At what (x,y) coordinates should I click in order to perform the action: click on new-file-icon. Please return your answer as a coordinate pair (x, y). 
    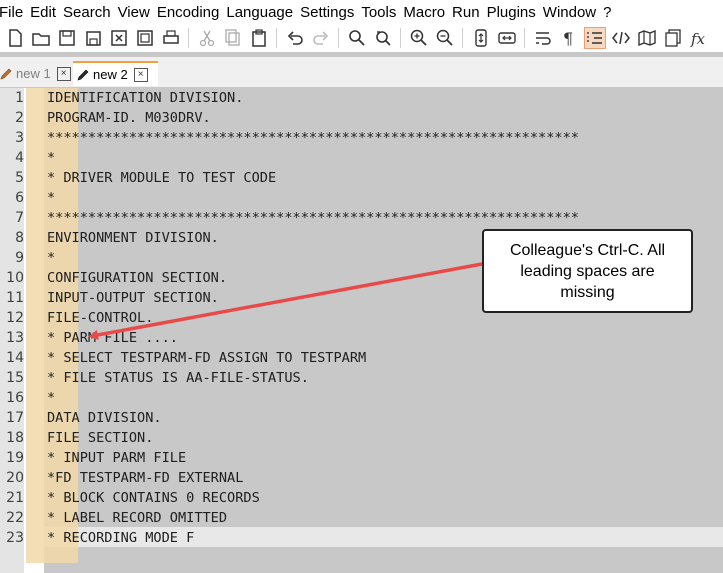
    Looking at the image, I should click on (15, 38).